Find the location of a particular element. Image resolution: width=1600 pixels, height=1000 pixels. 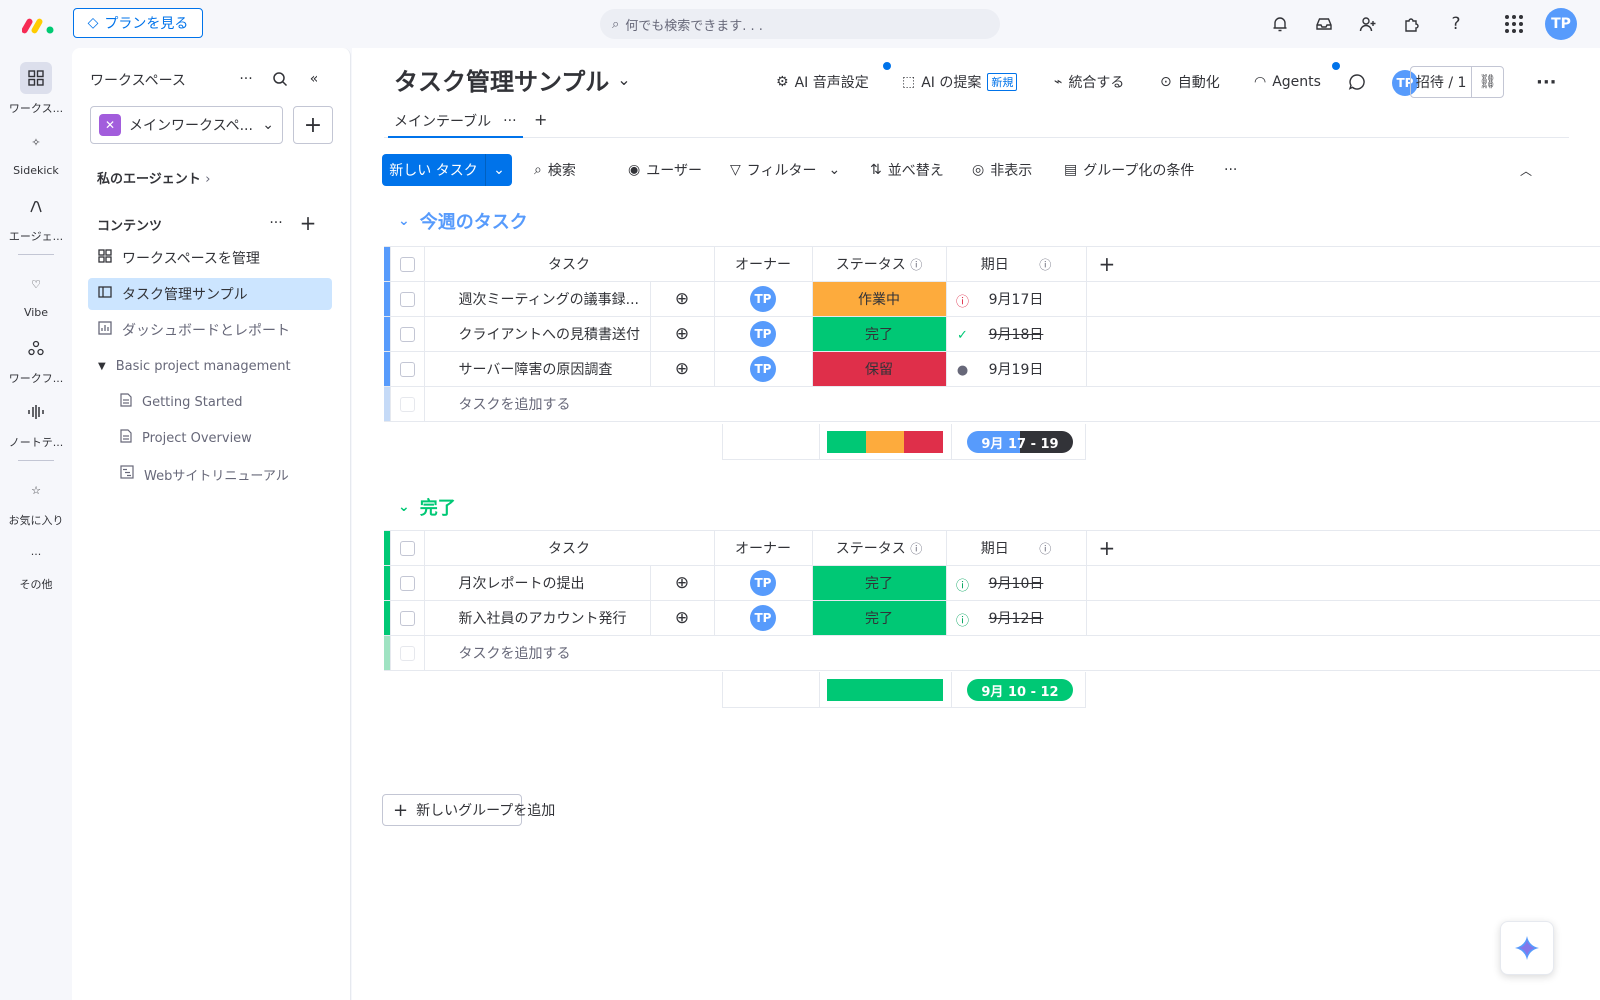

nav-folder-basic-pm: ▼ Basic project management is located at coordinates (210, 366).